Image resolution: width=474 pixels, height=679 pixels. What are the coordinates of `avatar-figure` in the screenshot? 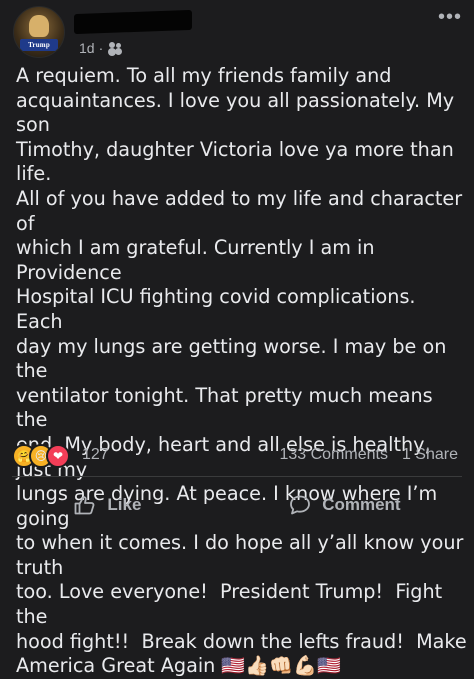 It's located at (39, 26).